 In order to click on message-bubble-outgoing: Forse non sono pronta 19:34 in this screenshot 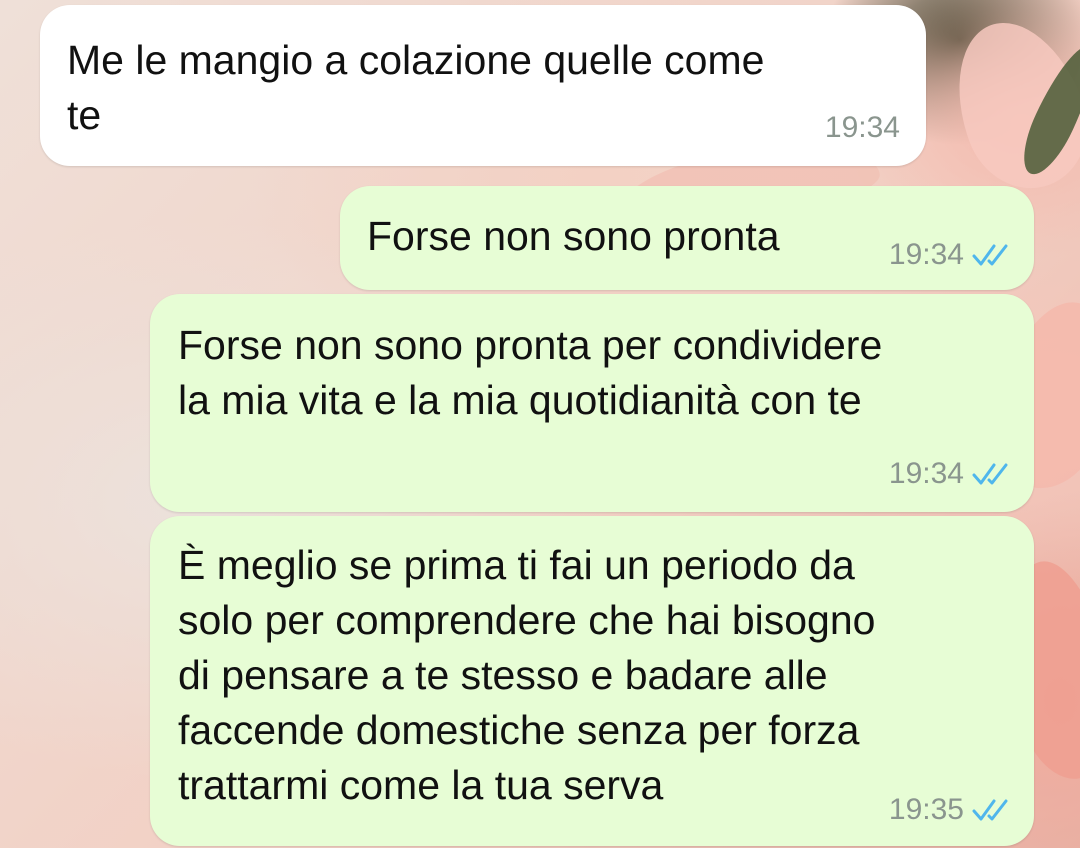, I will do `click(687, 238)`.